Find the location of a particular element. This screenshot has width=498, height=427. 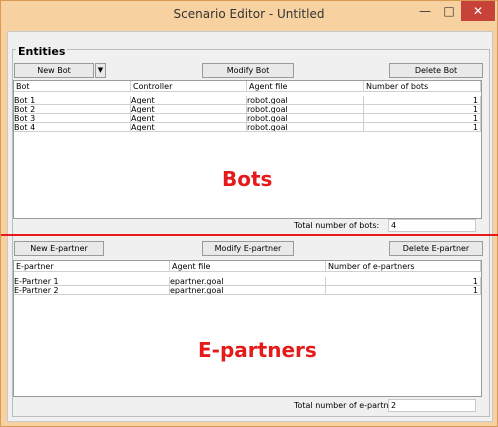

column-header-epartner: E-partner is located at coordinates (92, 266).